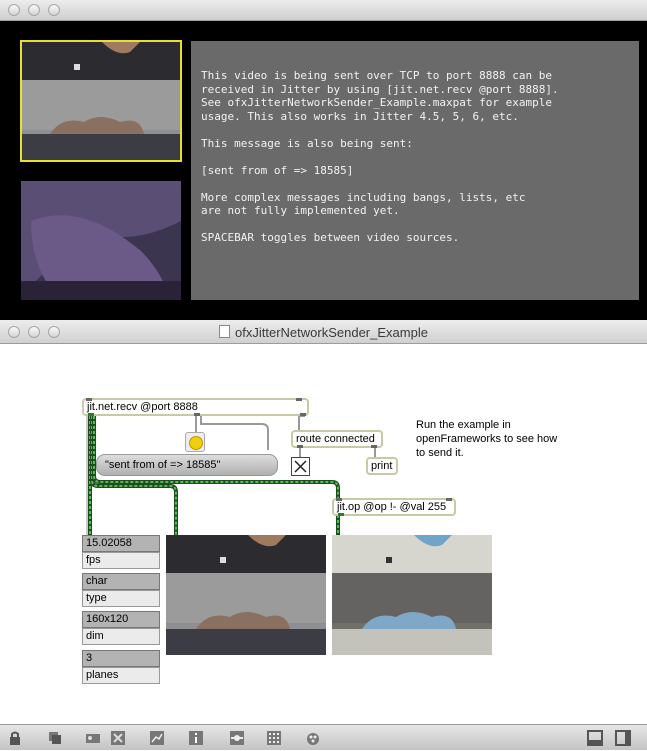  I want to click on video-window-titlebar, so click(323, 10).